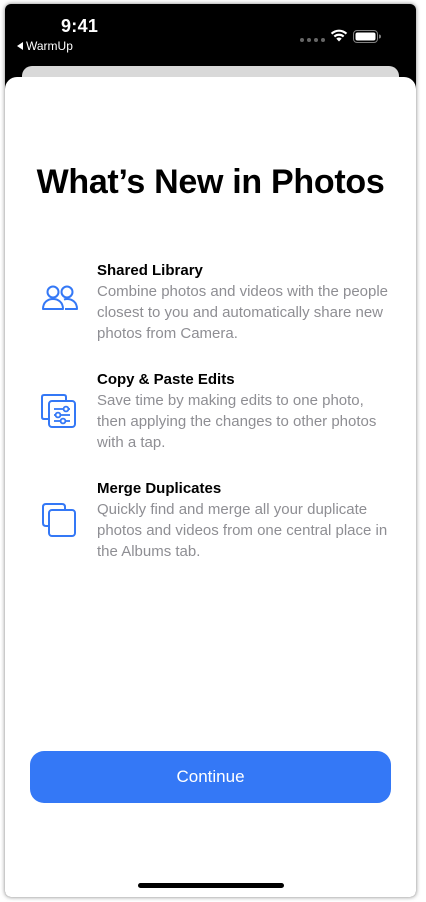 This screenshot has height=902, width=426. What do you see at coordinates (60, 297) in the screenshot?
I see `people-icon` at bounding box center [60, 297].